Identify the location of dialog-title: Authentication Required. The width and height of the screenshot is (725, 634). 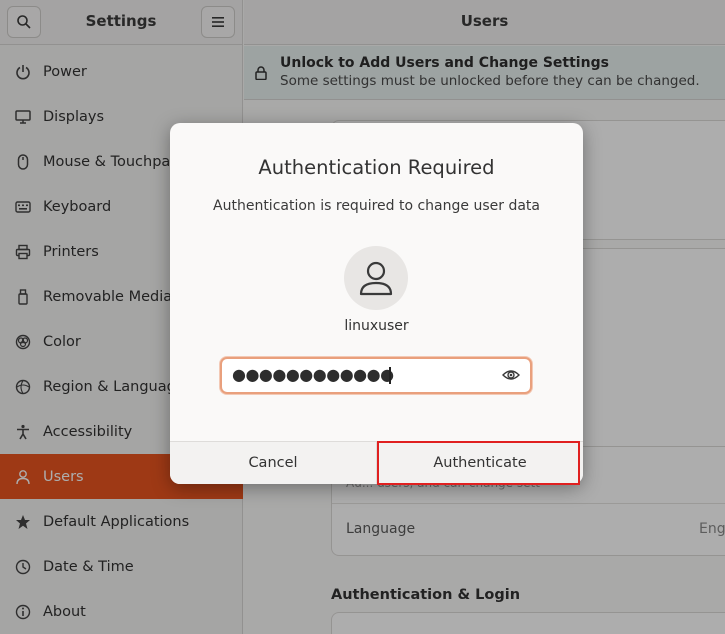
(376, 167).